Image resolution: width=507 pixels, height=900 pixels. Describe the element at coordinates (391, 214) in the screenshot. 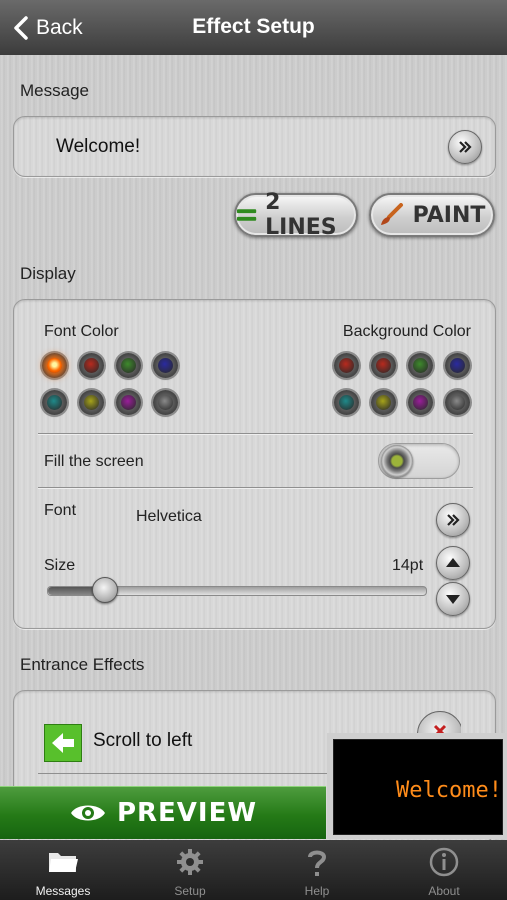

I see `paintbrush-icon` at that location.